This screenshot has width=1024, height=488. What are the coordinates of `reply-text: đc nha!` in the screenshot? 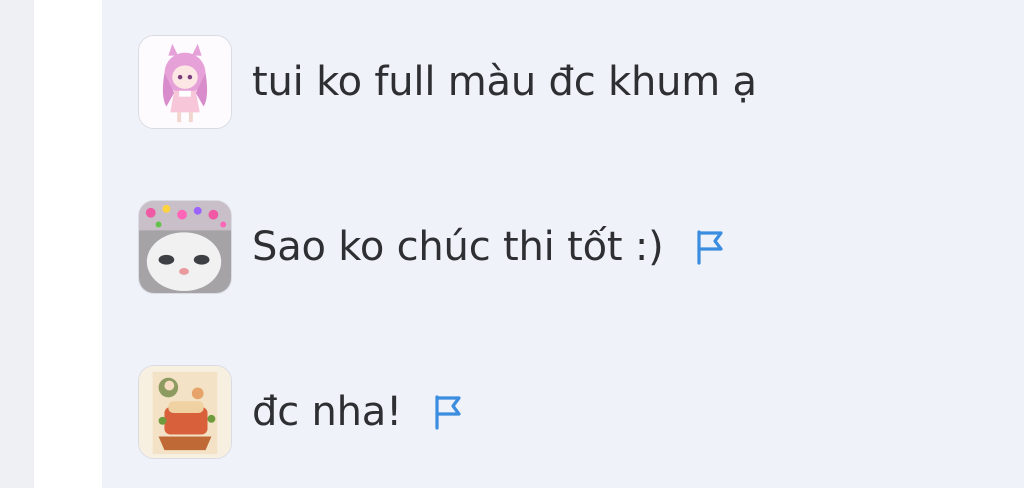 It's located at (327, 412).